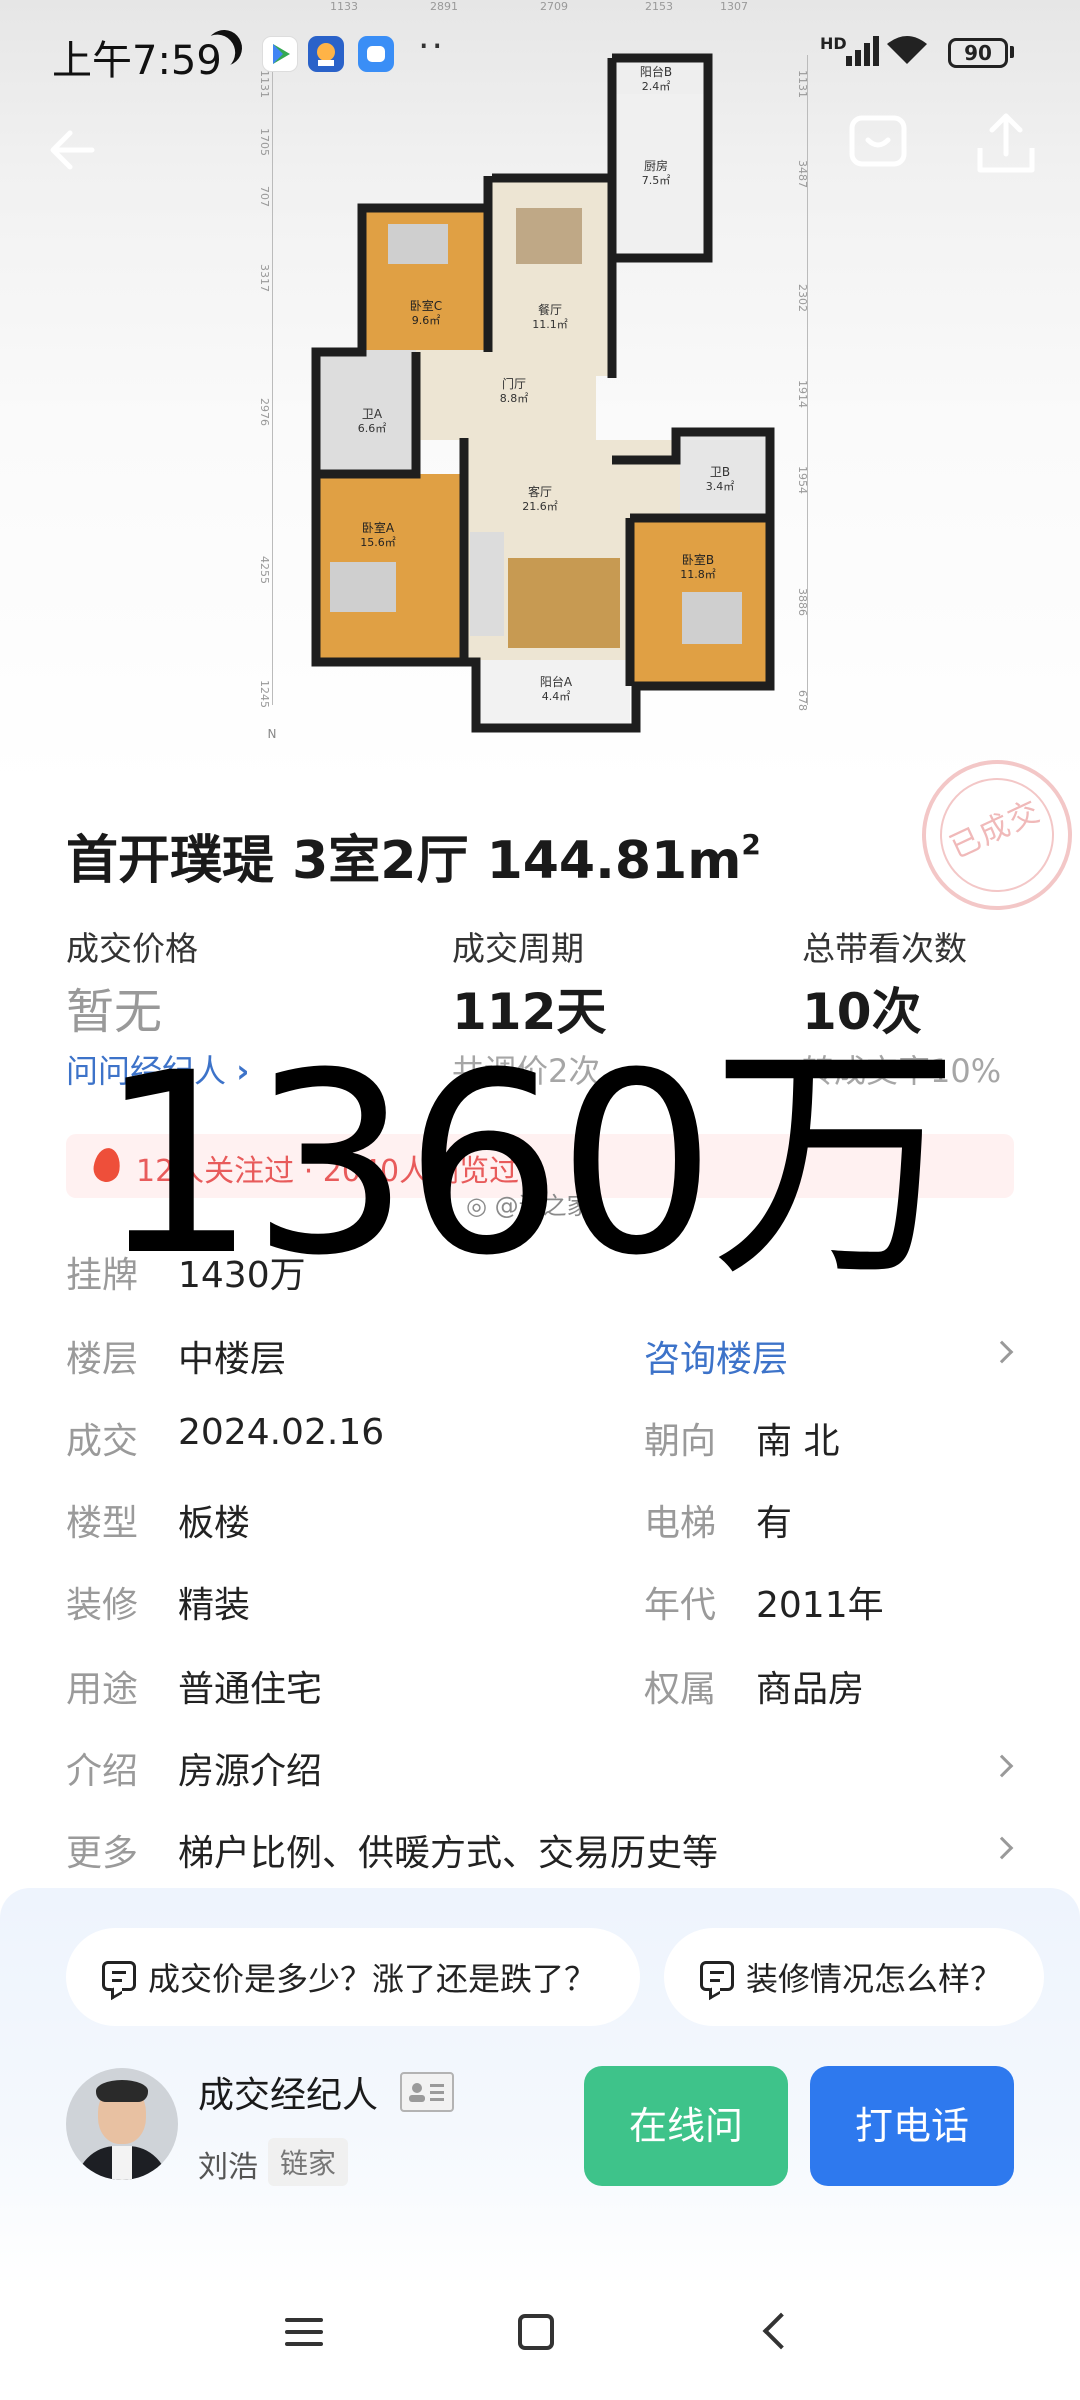 The image size is (1080, 2400). I want to click on build-year-label: 年代, so click(680, 1605).